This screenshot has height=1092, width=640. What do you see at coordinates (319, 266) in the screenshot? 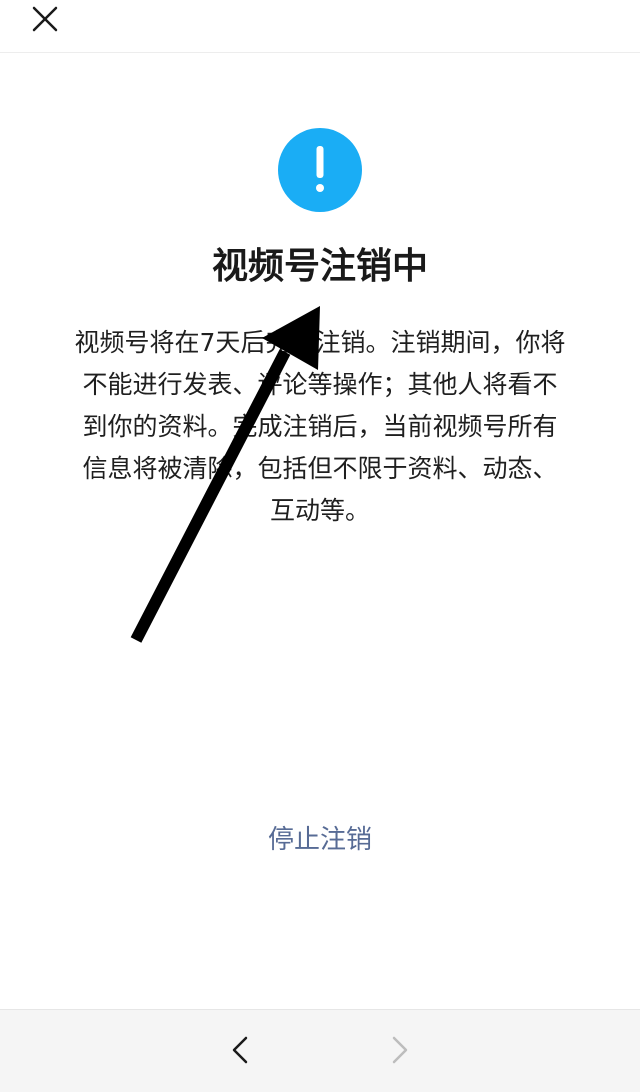
I see `page-title: 视频号注销中` at bounding box center [319, 266].